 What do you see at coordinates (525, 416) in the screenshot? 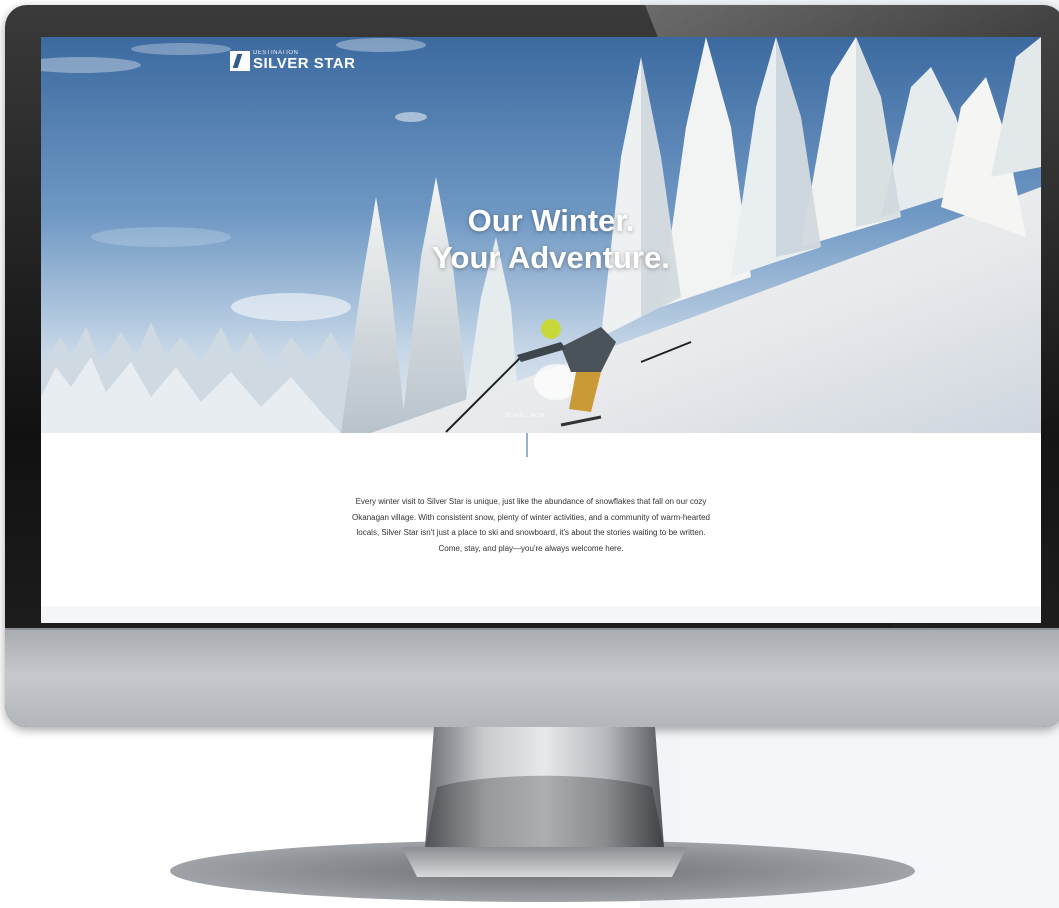
I see `scroll-now-link: SCROLL NOW` at bounding box center [525, 416].